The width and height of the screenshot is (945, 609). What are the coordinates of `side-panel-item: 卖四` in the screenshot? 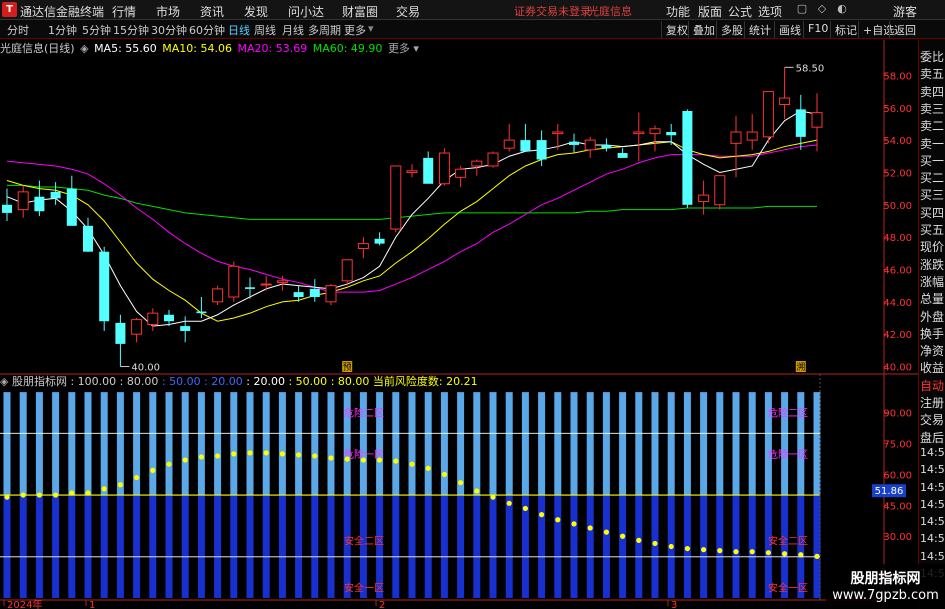 It's located at (932, 91).